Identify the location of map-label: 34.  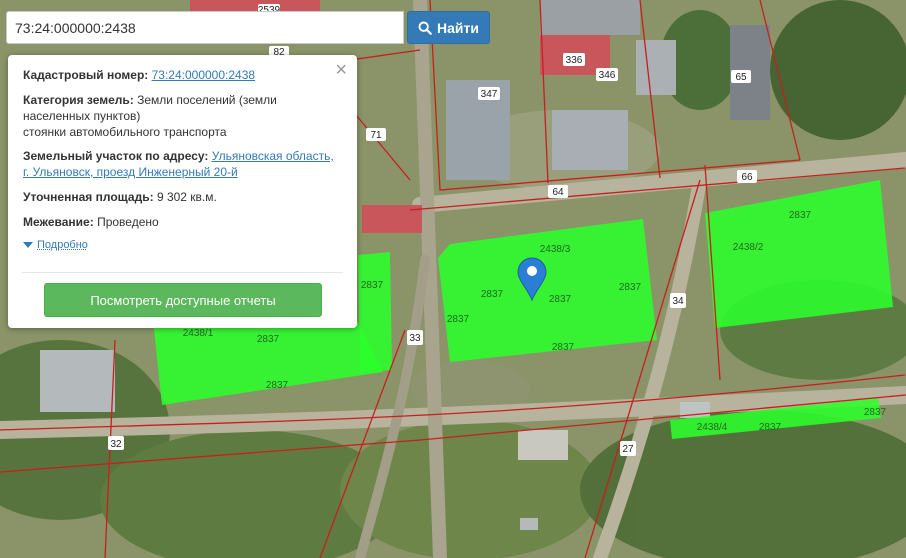
(678, 300).